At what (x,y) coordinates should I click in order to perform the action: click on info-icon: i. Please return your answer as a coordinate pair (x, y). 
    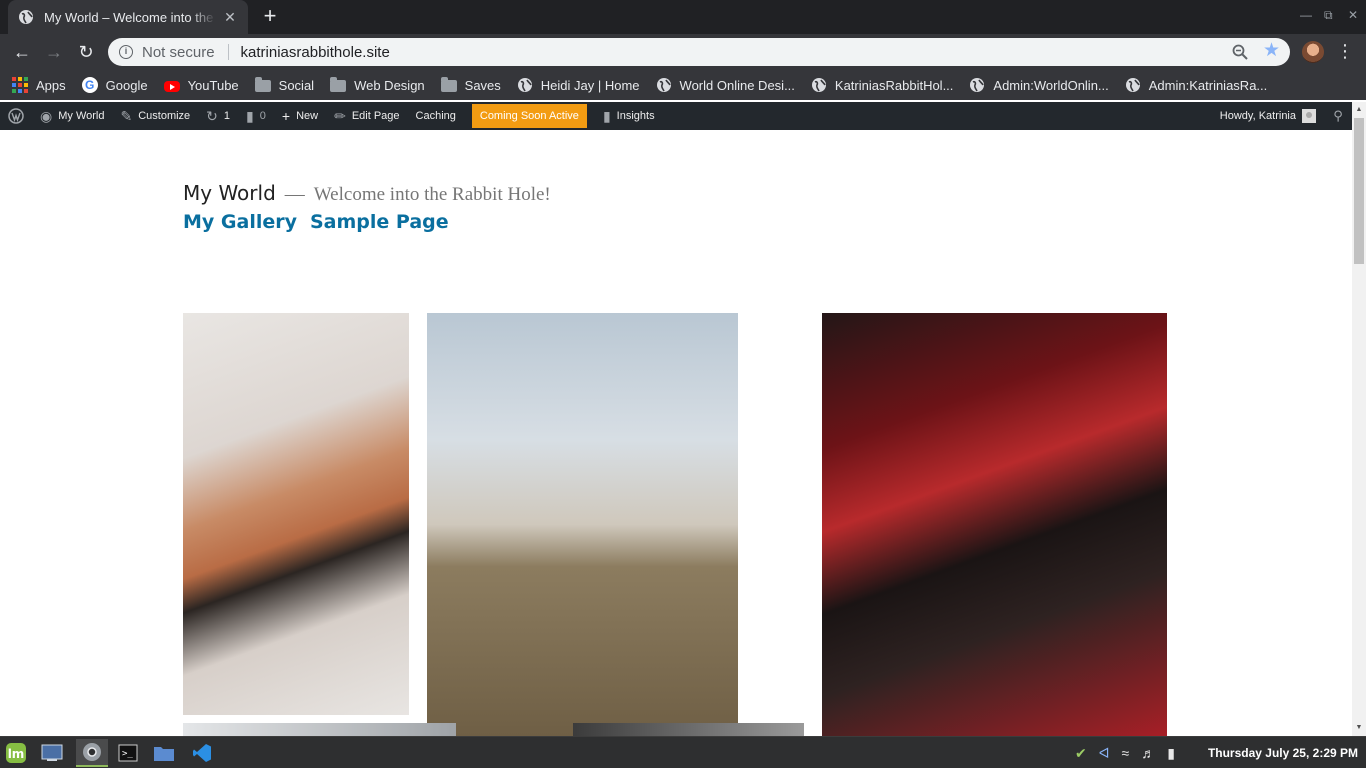
    Looking at the image, I should click on (126, 52).